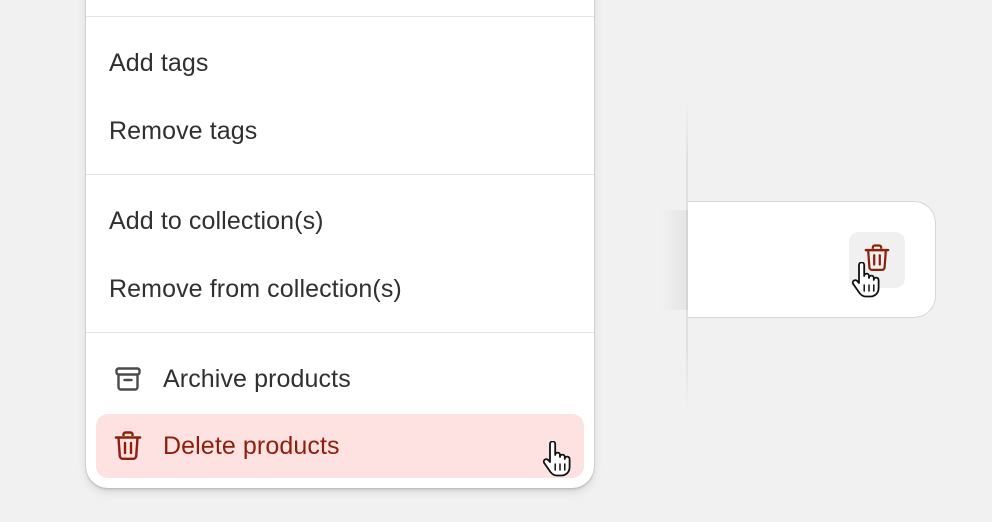  What do you see at coordinates (340, 63) in the screenshot?
I see `menu-item-add-tags: Add tags` at bounding box center [340, 63].